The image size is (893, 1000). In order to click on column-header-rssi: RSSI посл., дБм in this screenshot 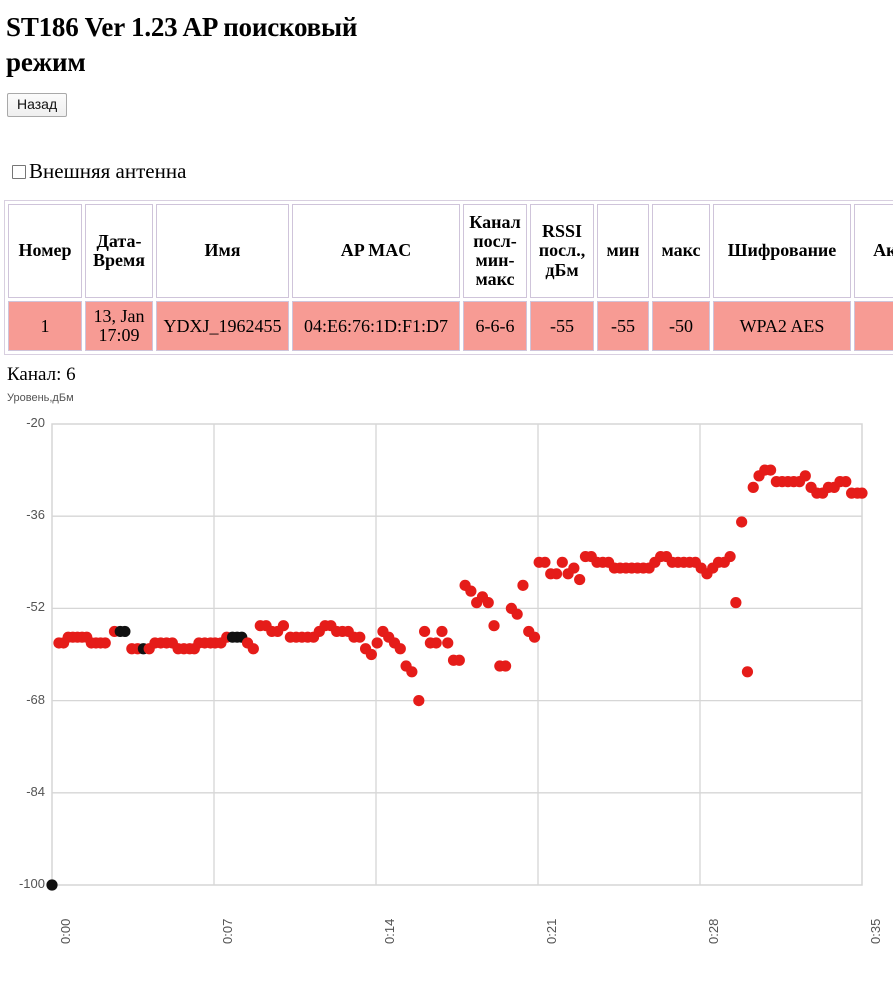, I will do `click(562, 251)`.